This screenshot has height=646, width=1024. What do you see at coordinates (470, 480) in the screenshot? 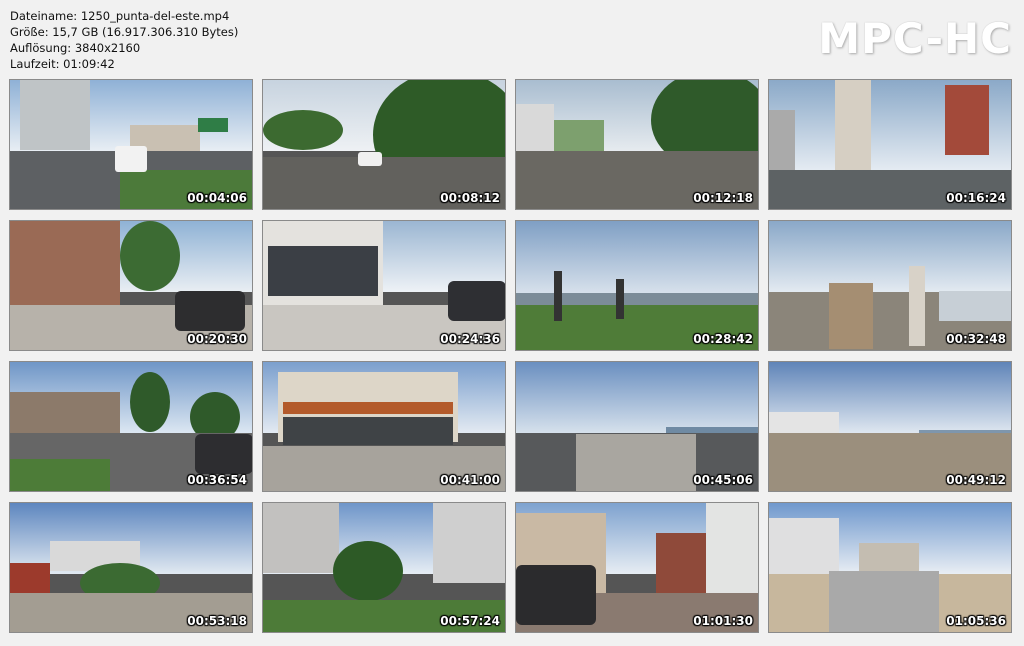
I see `thumbnail-timestamp: 00:41:00` at bounding box center [470, 480].